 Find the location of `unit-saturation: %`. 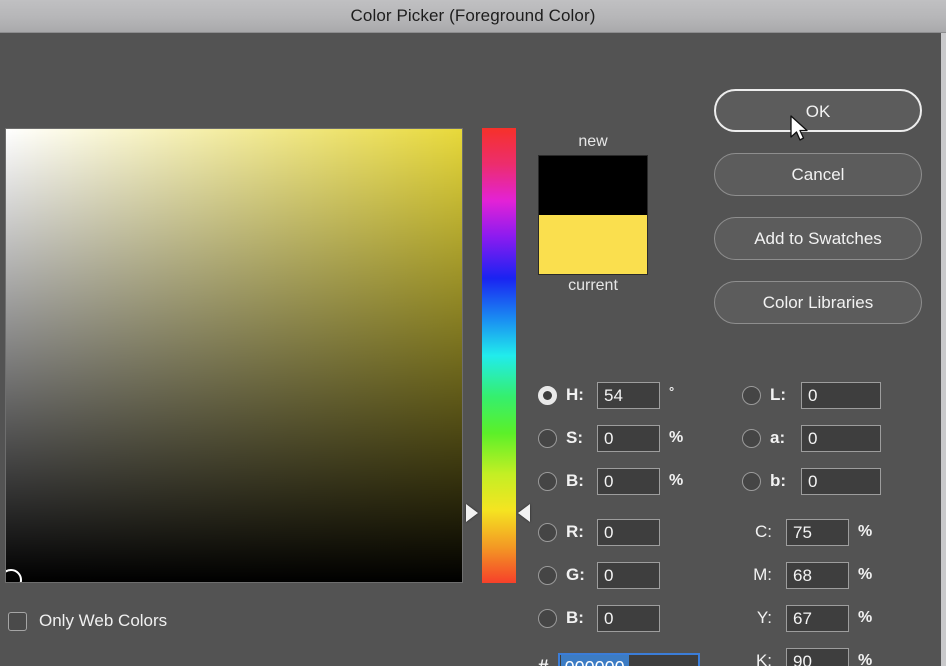

unit-saturation: % is located at coordinates (676, 437).